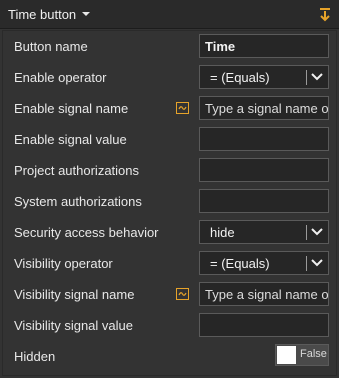 Image resolution: width=339 pixels, height=378 pixels. I want to click on enable-operator-value: = (Equals), so click(240, 77).